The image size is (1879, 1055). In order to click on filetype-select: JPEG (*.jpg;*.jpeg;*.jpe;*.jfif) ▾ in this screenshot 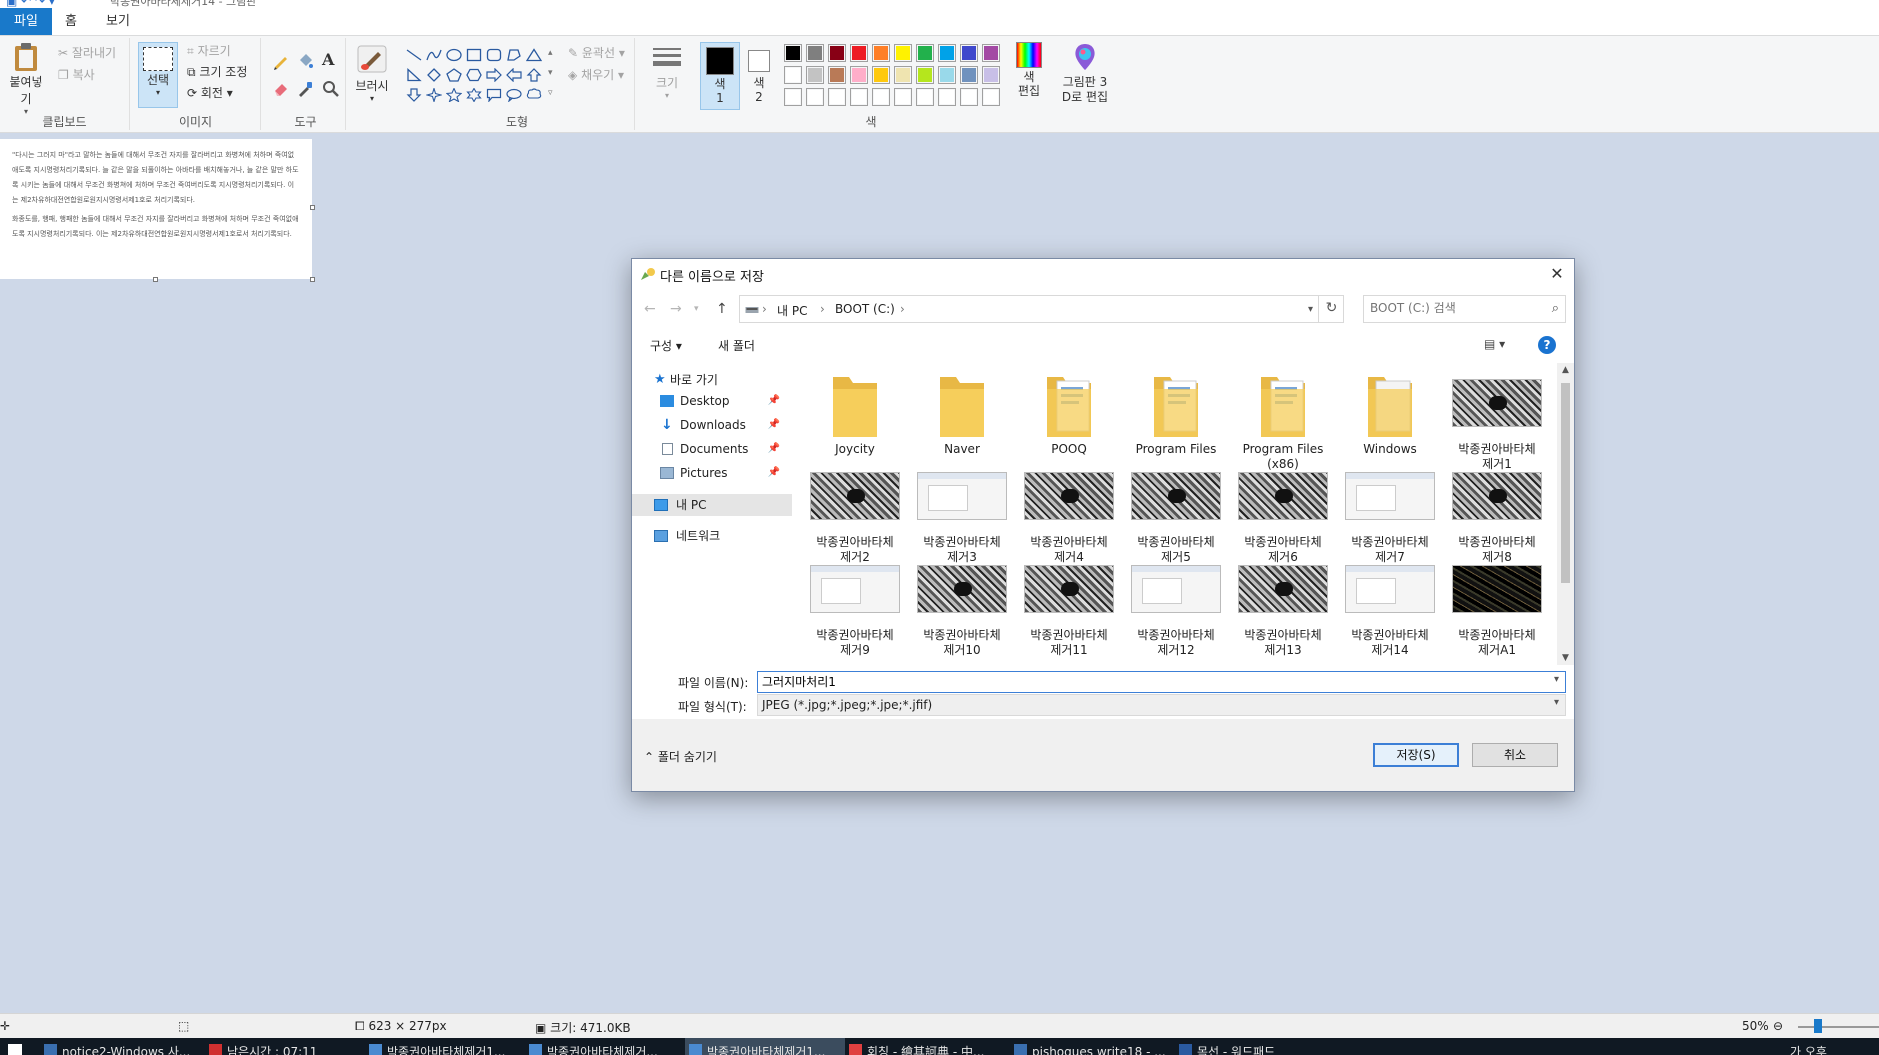, I will do `click(1161, 705)`.